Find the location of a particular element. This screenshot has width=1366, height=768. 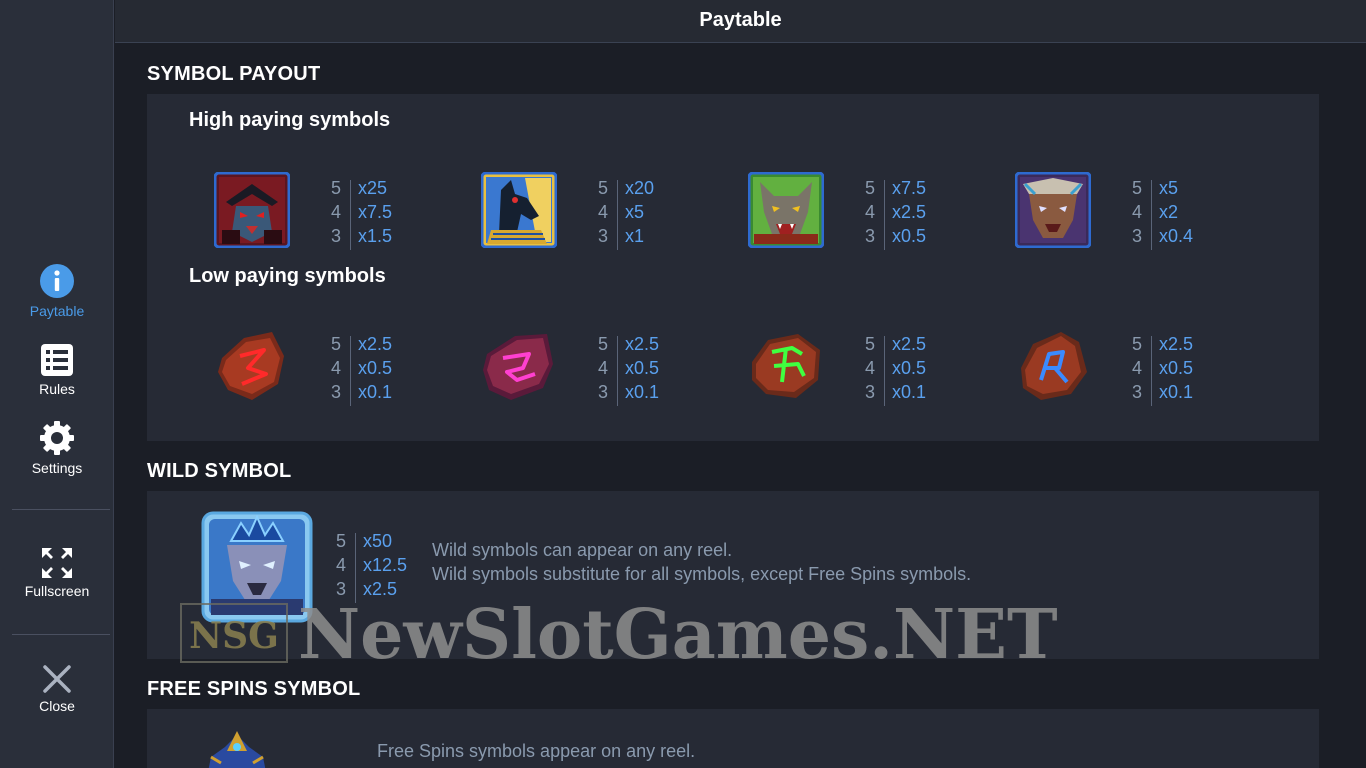

sidebar-item-label: Close is located at coordinates (57, 706).